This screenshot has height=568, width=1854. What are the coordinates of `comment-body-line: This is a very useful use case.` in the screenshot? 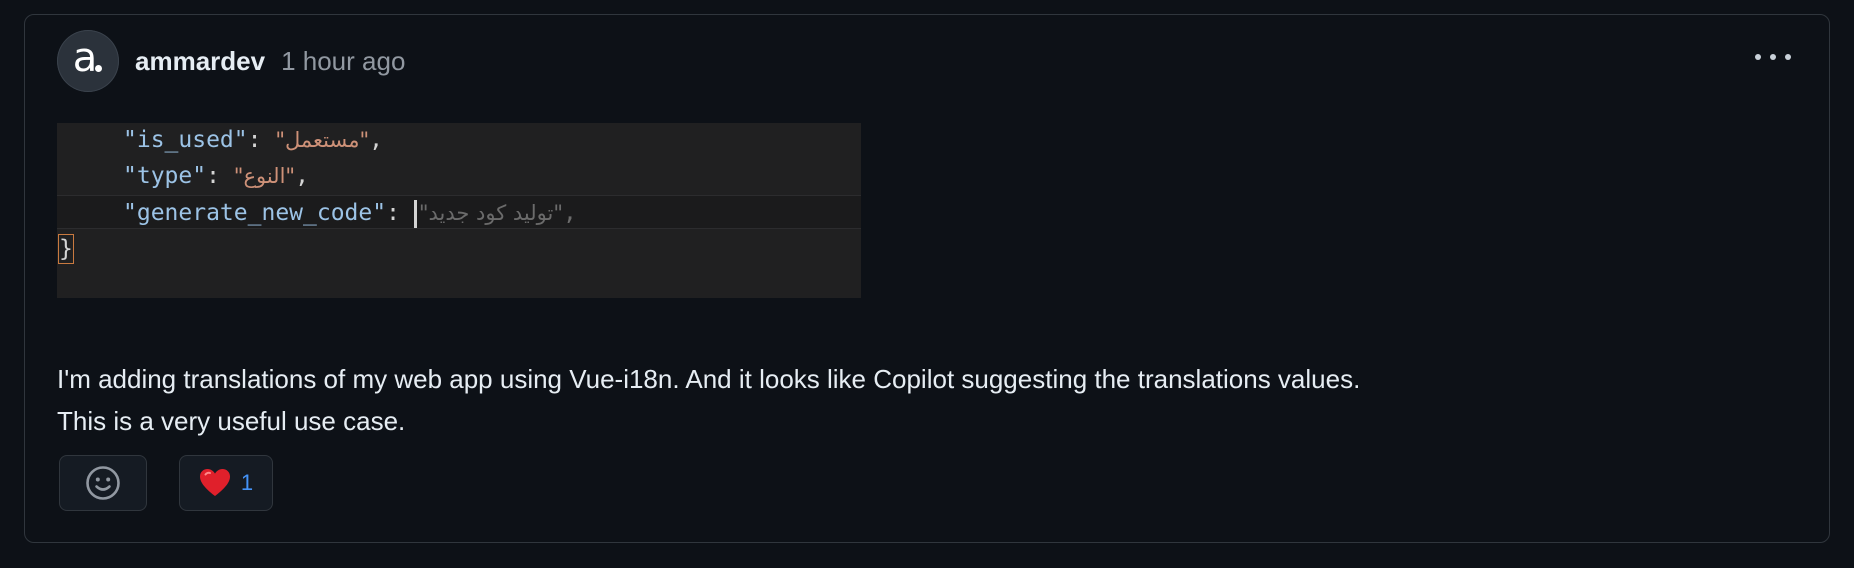 It's located at (231, 421).